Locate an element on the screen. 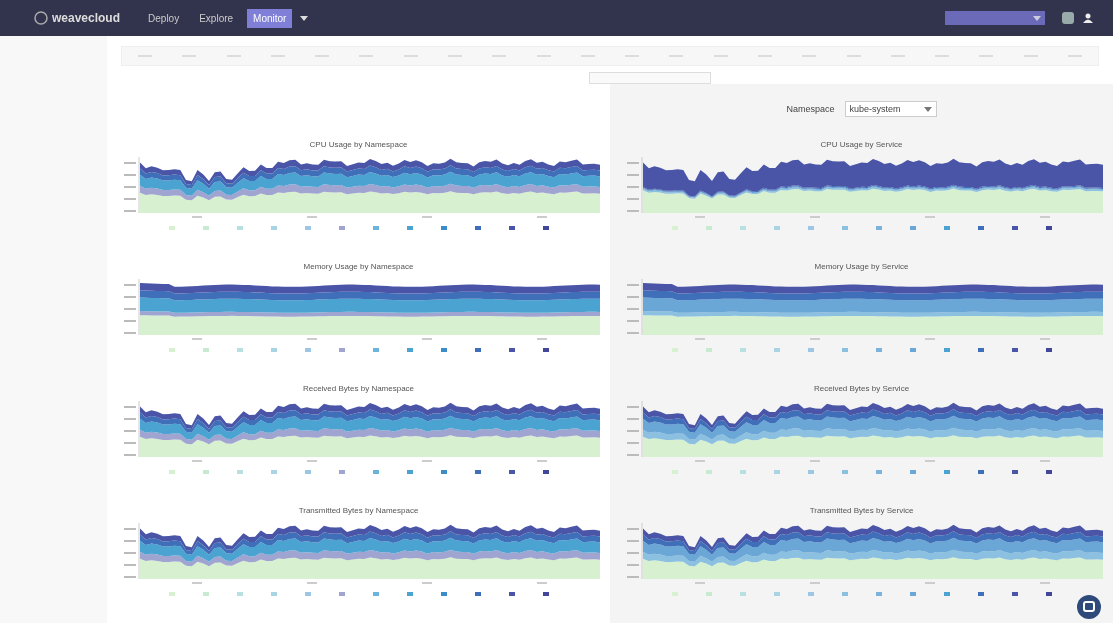 This screenshot has height=623, width=1113. nav-tab: Deploy is located at coordinates (164, 18).